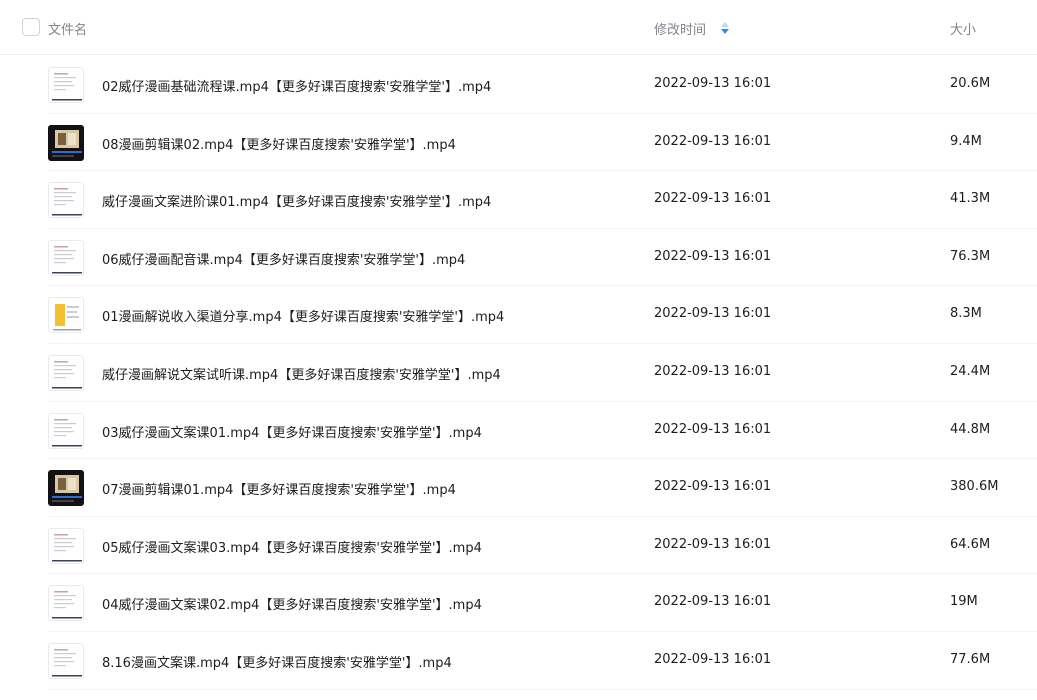  I want to click on file-name: 05威仔漫画文案课03.mp4【更多好课百度搜索'安雅学堂'】.mp4, so click(292, 546).